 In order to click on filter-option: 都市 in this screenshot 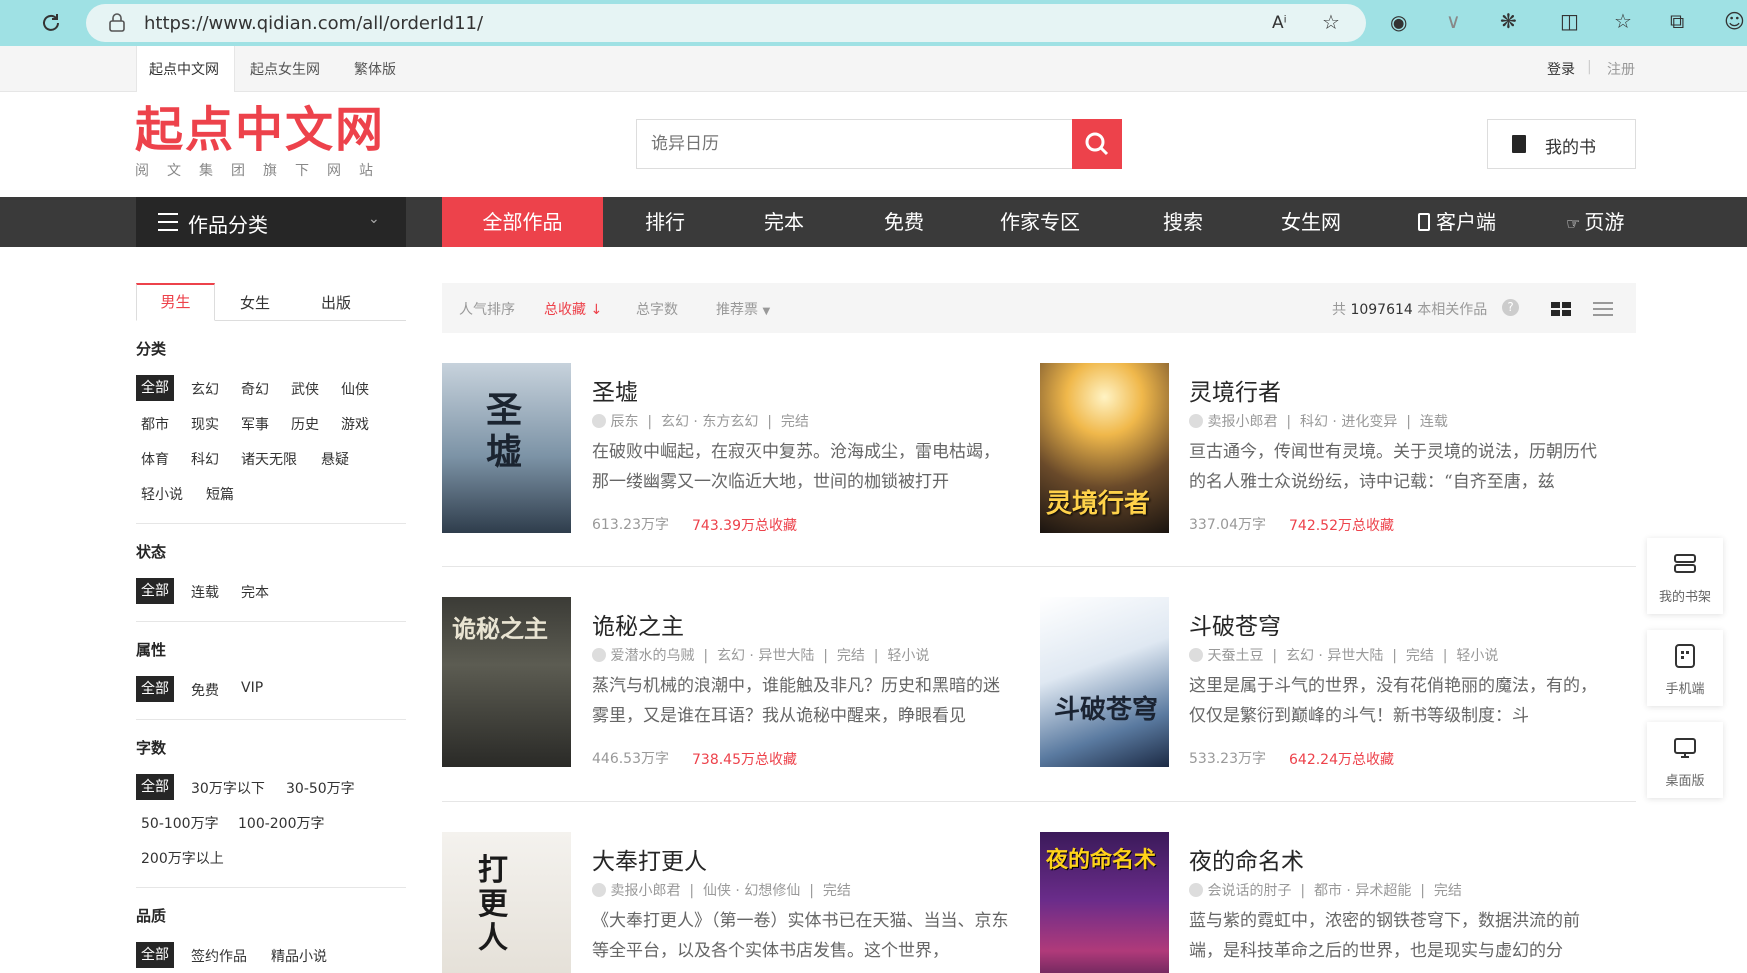, I will do `click(155, 424)`.